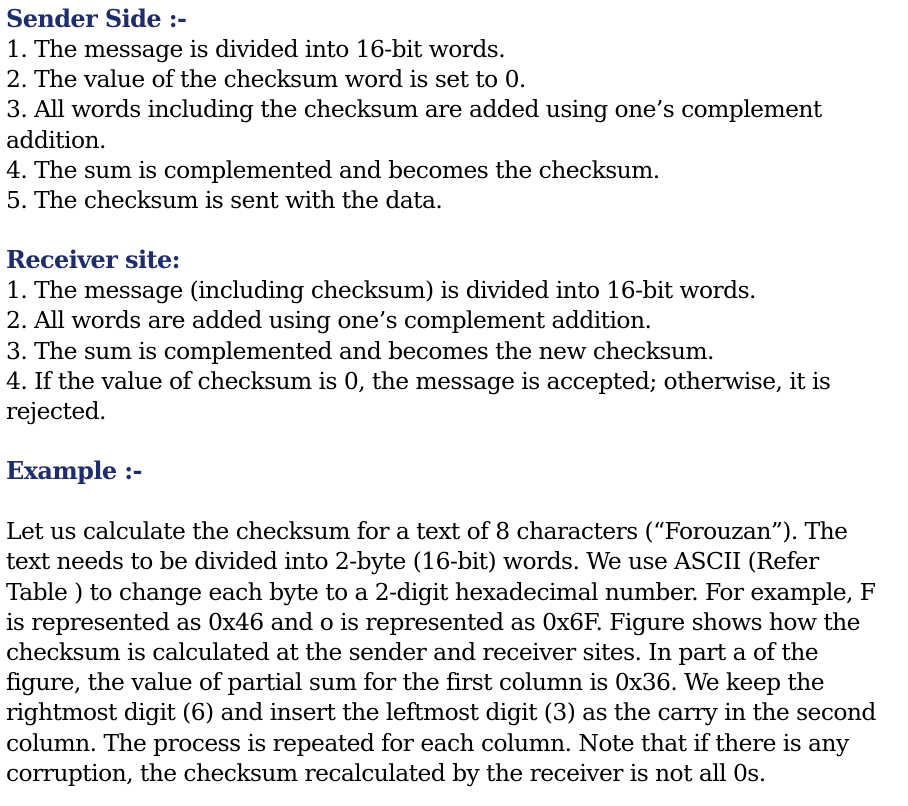  Describe the element at coordinates (93, 260) in the screenshot. I see `receiver-heading: Receiver site:` at that location.